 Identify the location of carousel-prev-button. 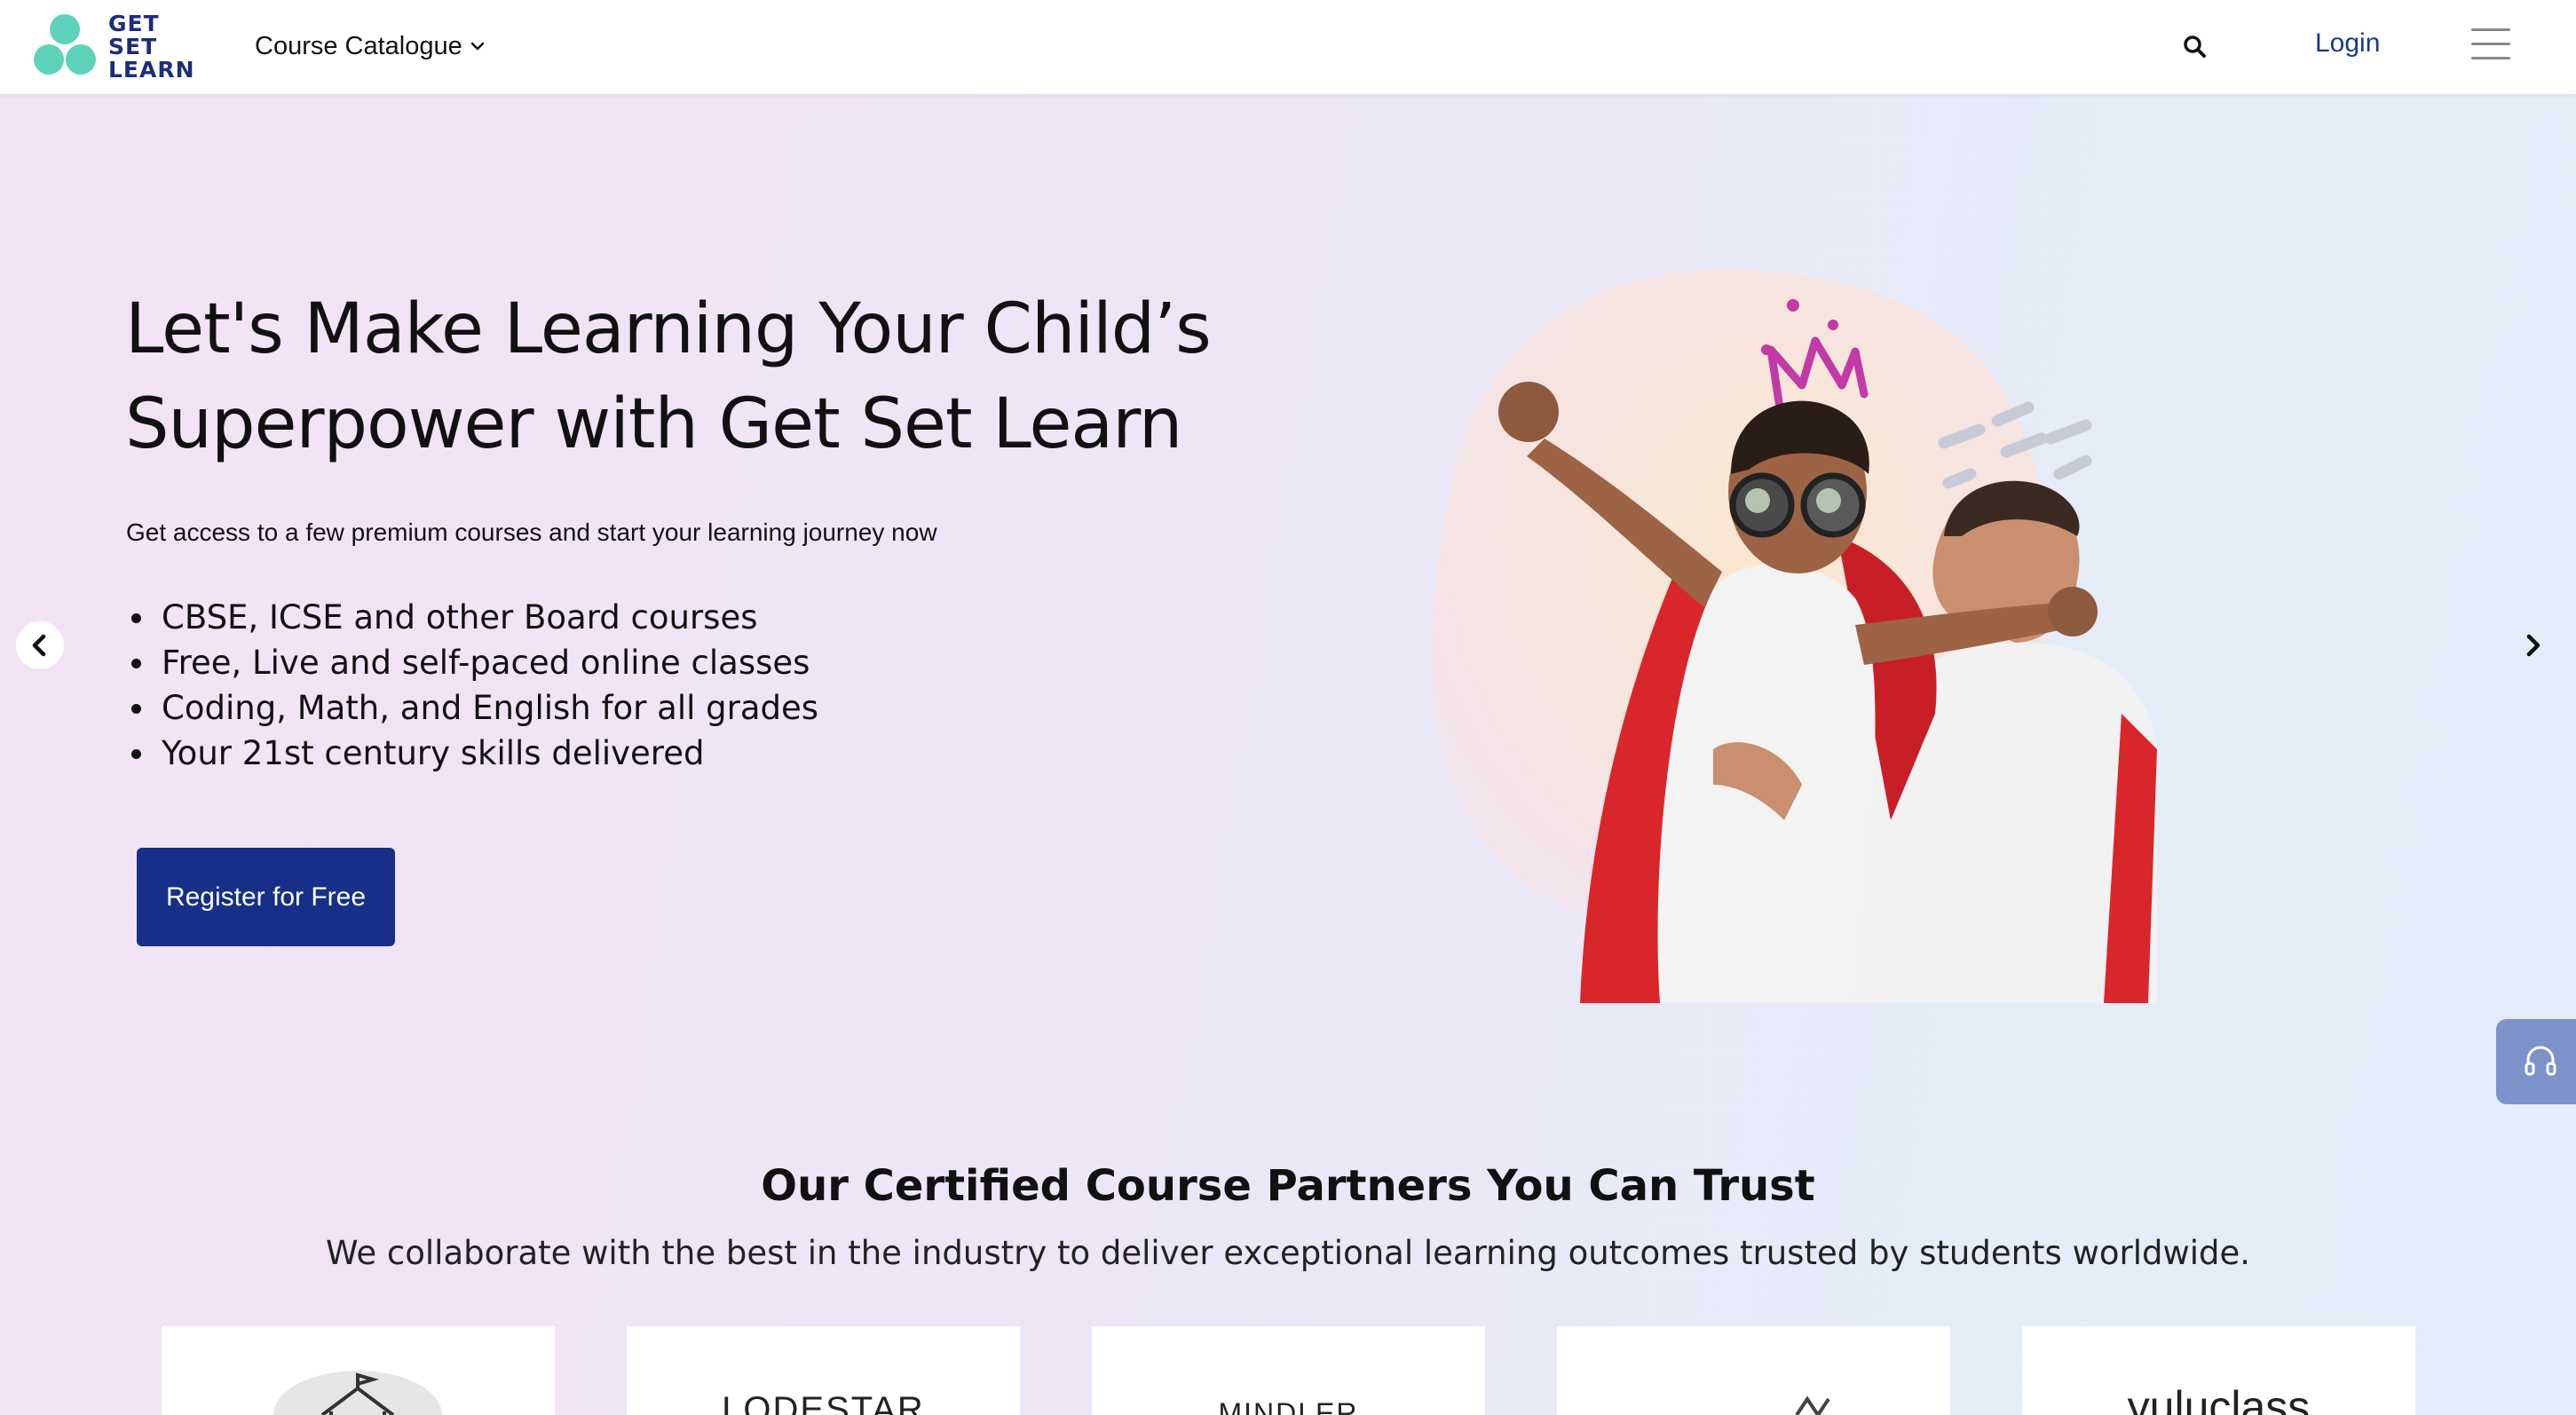
(40, 645).